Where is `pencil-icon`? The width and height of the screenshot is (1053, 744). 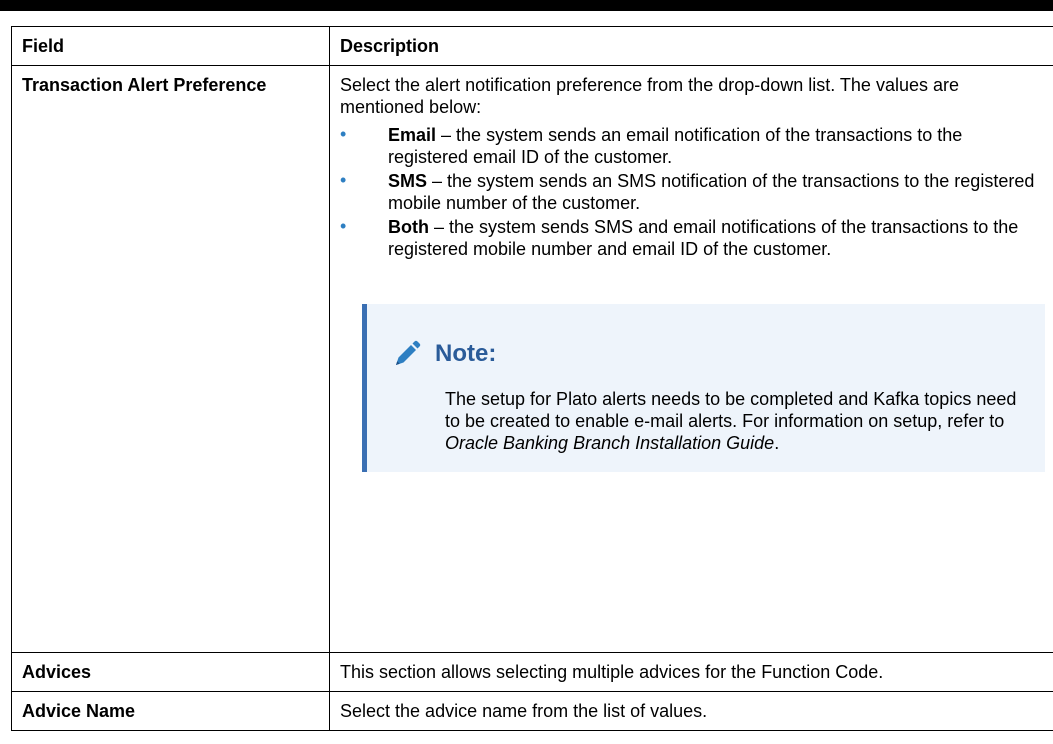 pencil-icon is located at coordinates (407, 354).